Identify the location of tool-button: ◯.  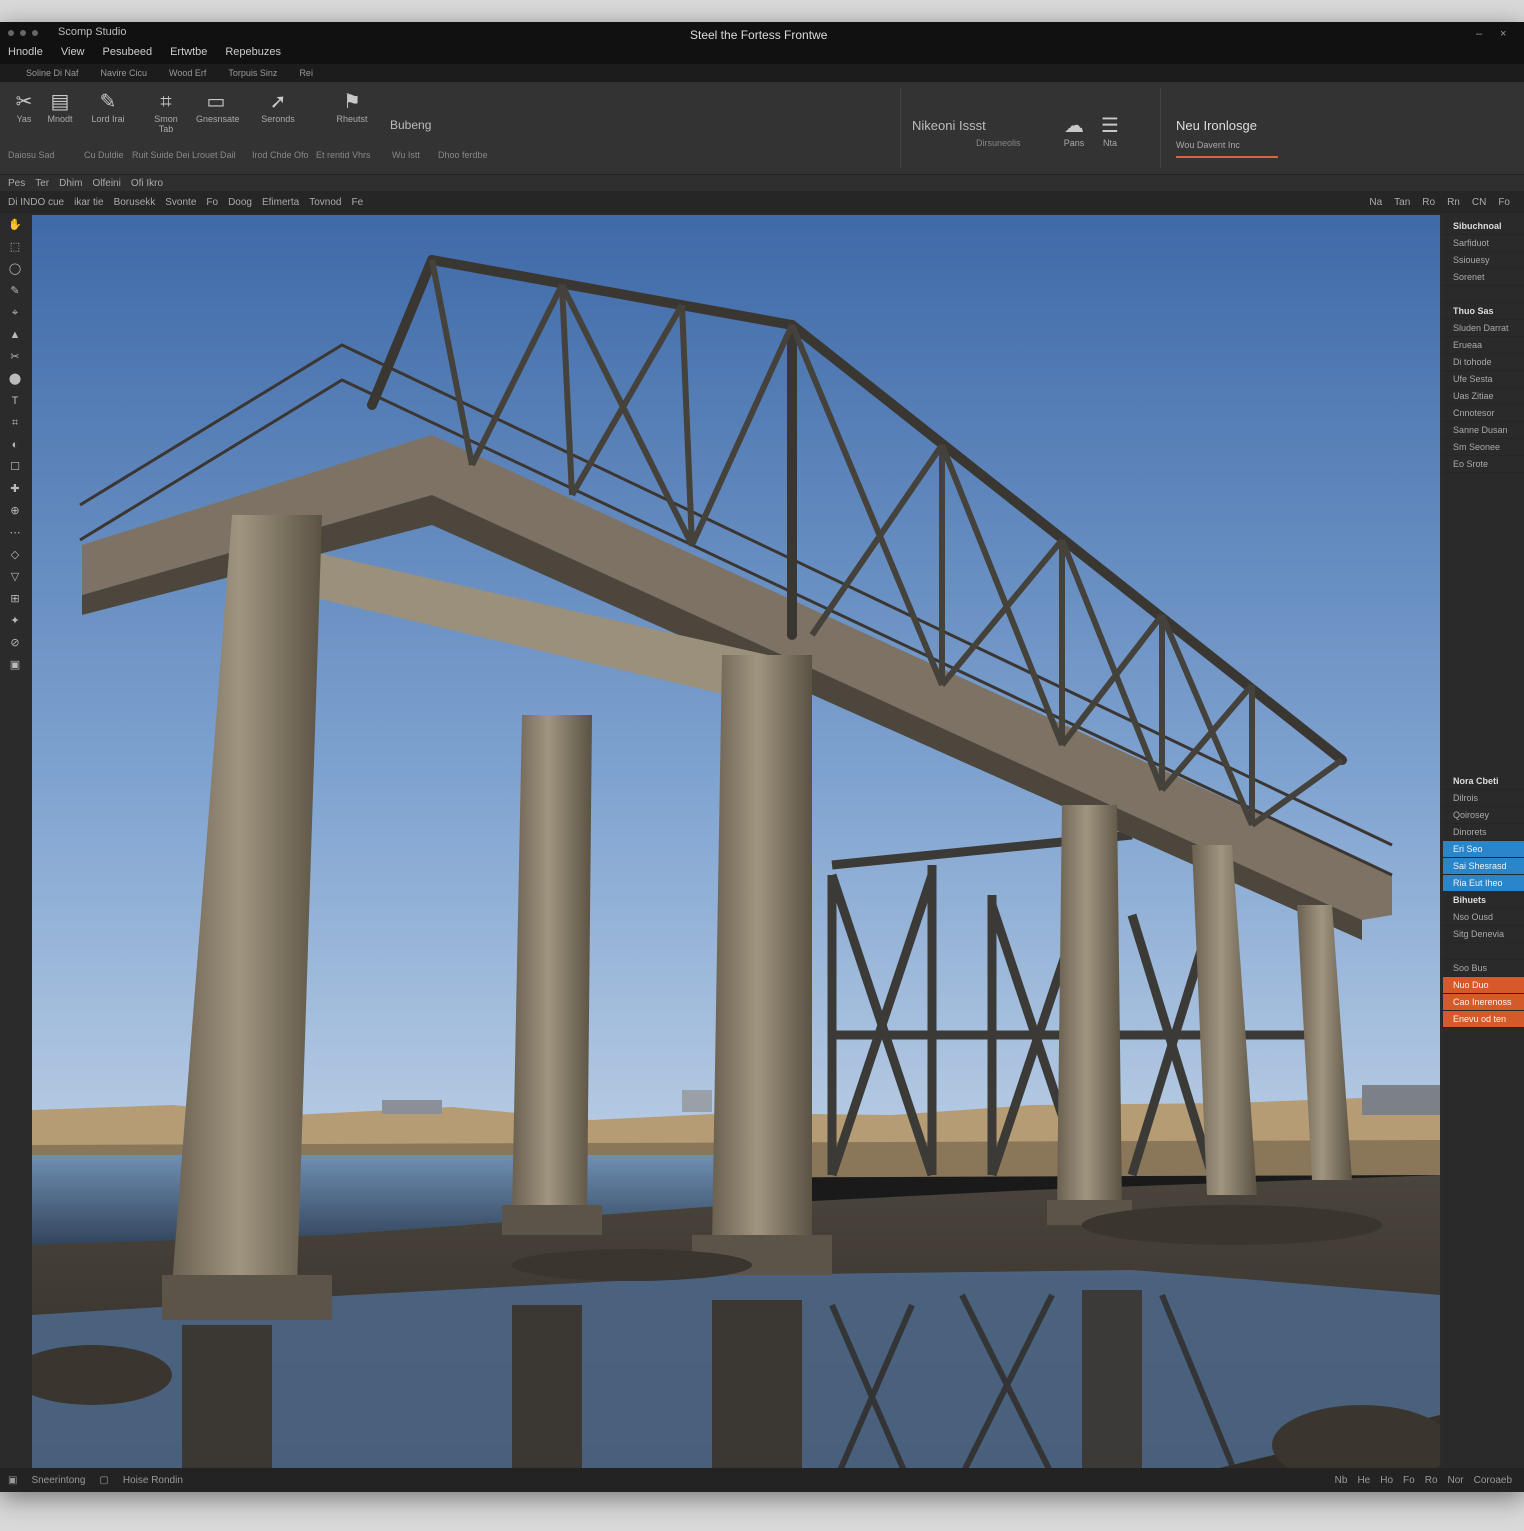
(15, 269).